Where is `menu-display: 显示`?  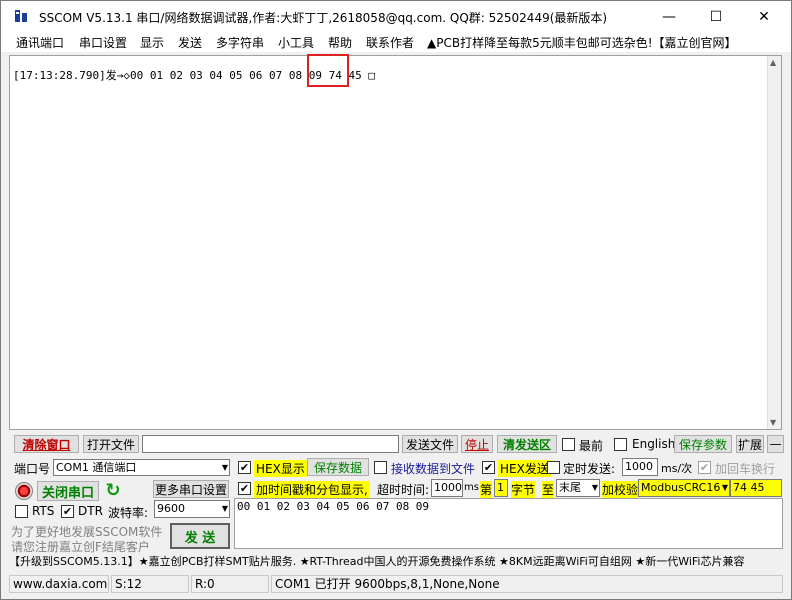
menu-display: 显示 is located at coordinates (152, 42).